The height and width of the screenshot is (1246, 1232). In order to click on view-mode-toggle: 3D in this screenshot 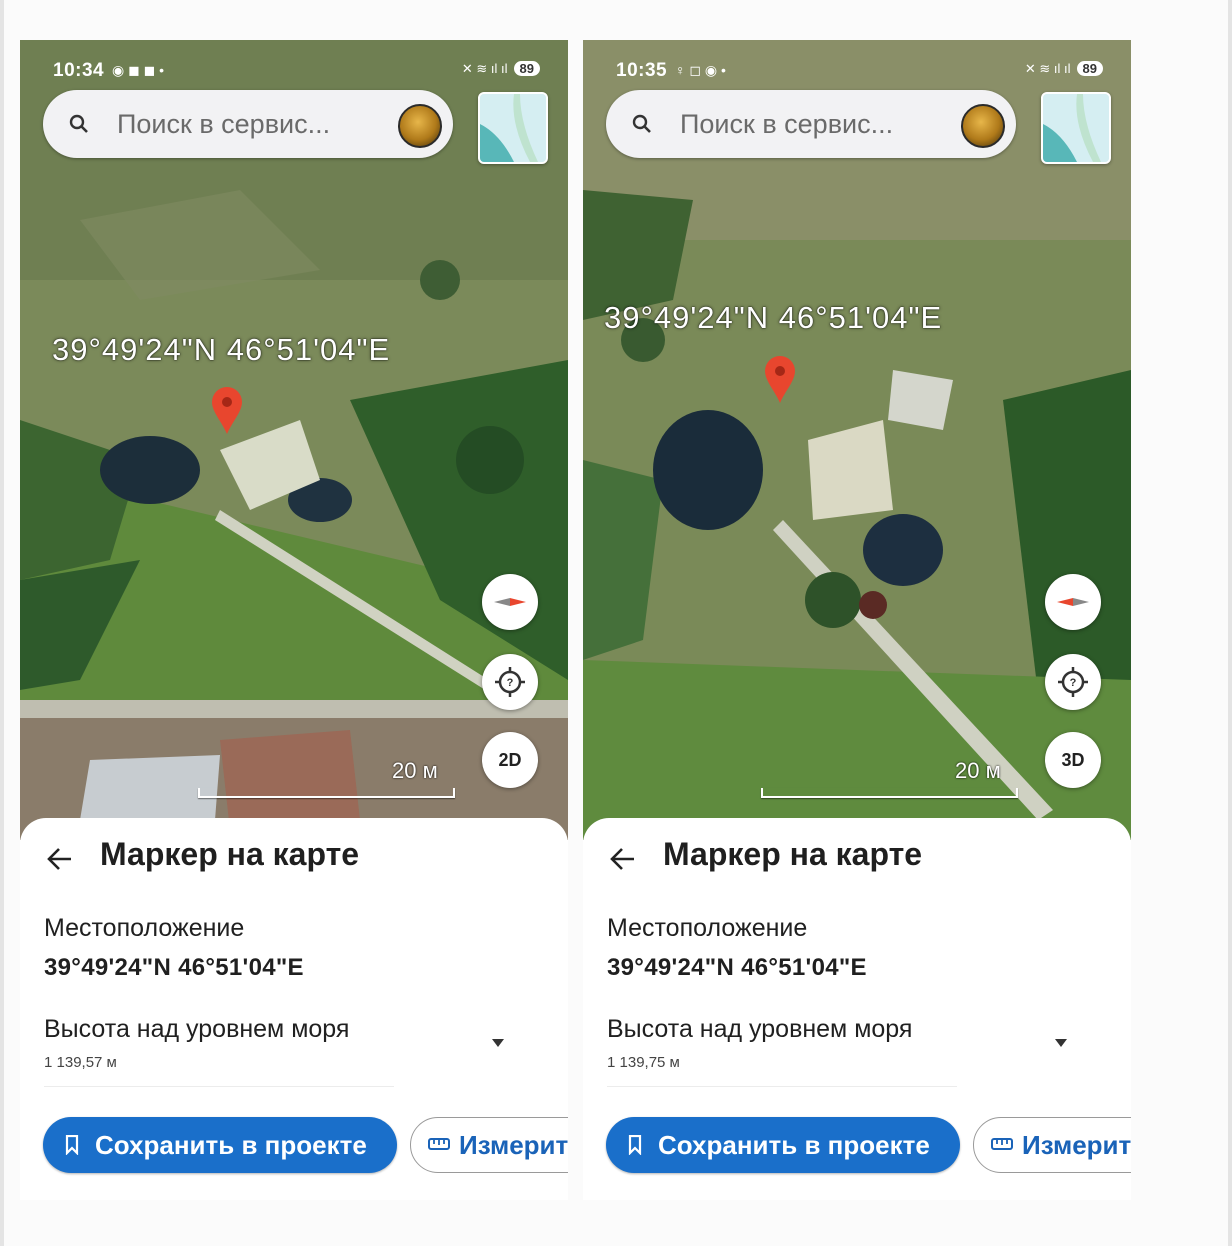, I will do `click(1073, 760)`.